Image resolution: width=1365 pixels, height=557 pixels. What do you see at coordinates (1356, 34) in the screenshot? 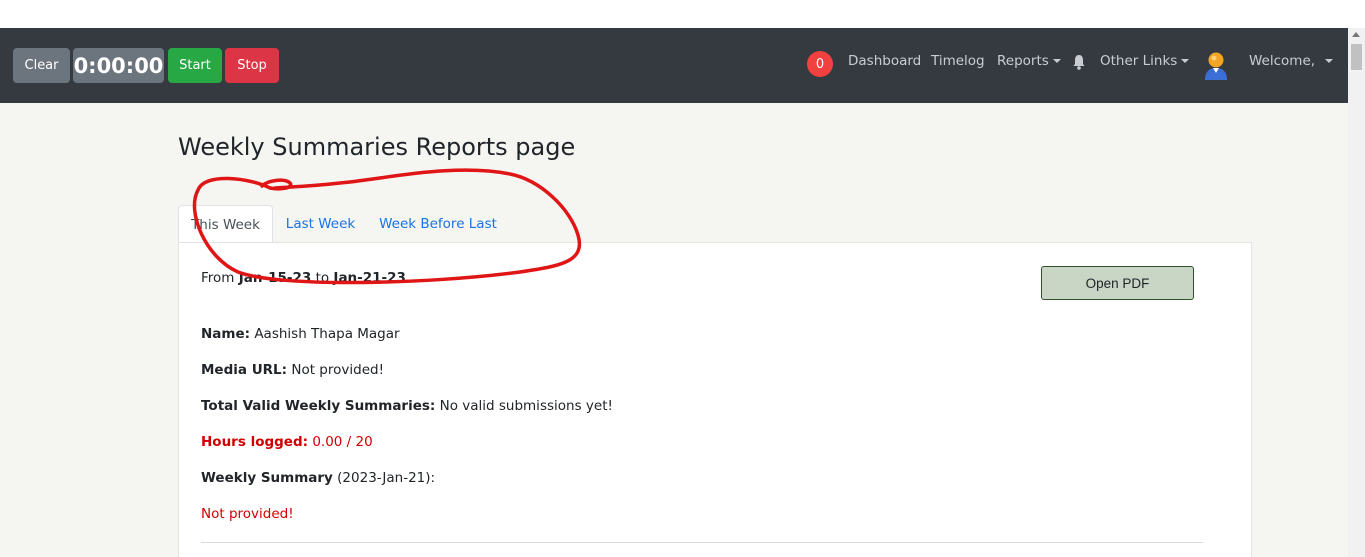
I see `scroll-up-arrow-icon` at bounding box center [1356, 34].